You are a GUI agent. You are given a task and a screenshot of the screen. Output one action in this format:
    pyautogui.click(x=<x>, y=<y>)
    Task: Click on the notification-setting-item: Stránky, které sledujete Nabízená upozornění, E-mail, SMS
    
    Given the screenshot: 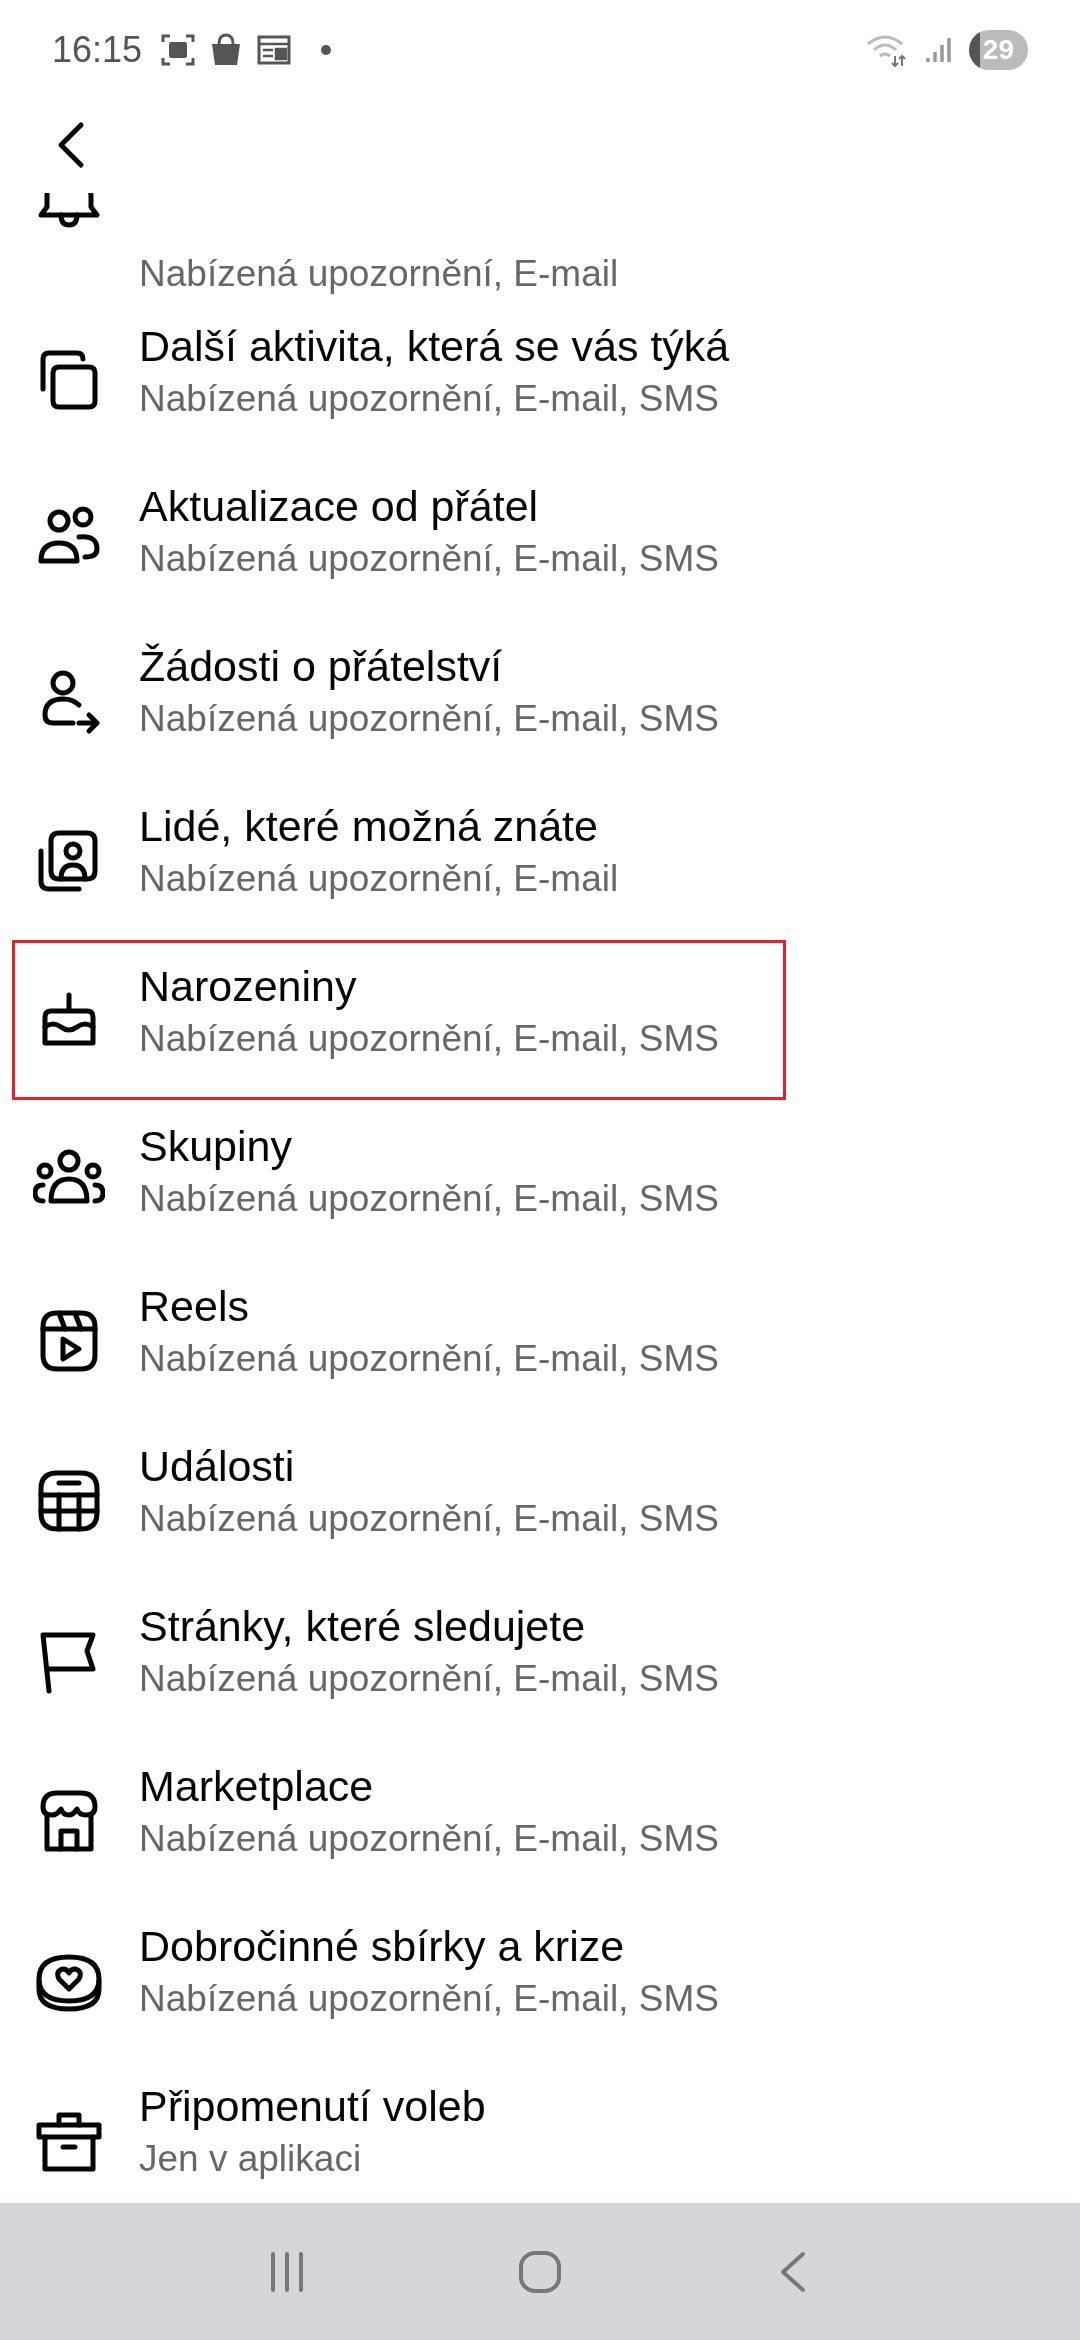 What is the action you would take?
    pyautogui.click(x=399, y=1660)
    